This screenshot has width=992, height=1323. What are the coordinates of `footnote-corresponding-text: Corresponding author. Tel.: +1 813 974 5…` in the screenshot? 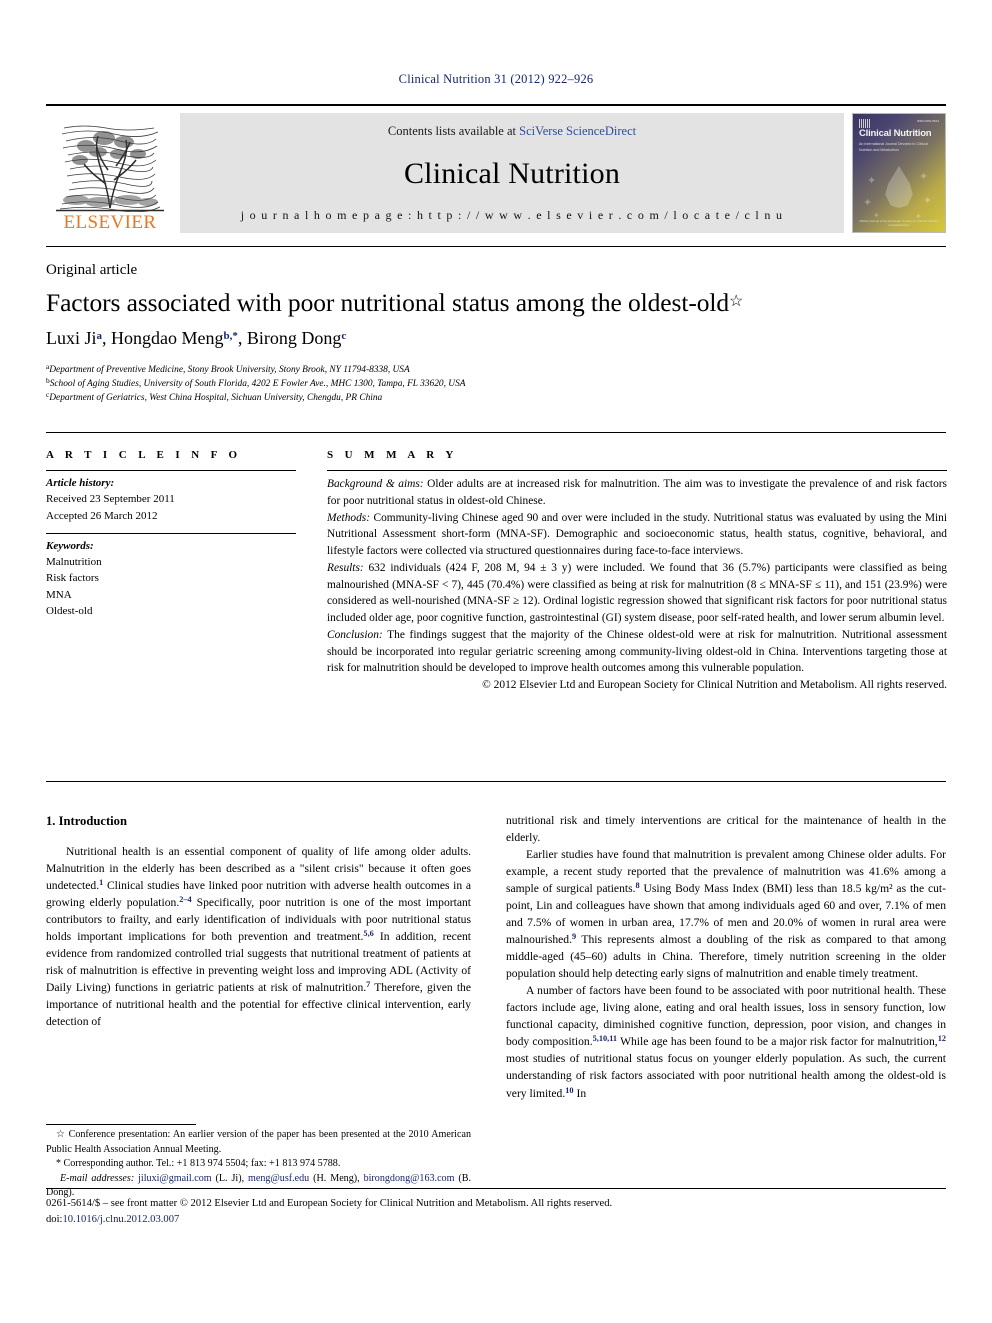 It's located at (201, 1164).